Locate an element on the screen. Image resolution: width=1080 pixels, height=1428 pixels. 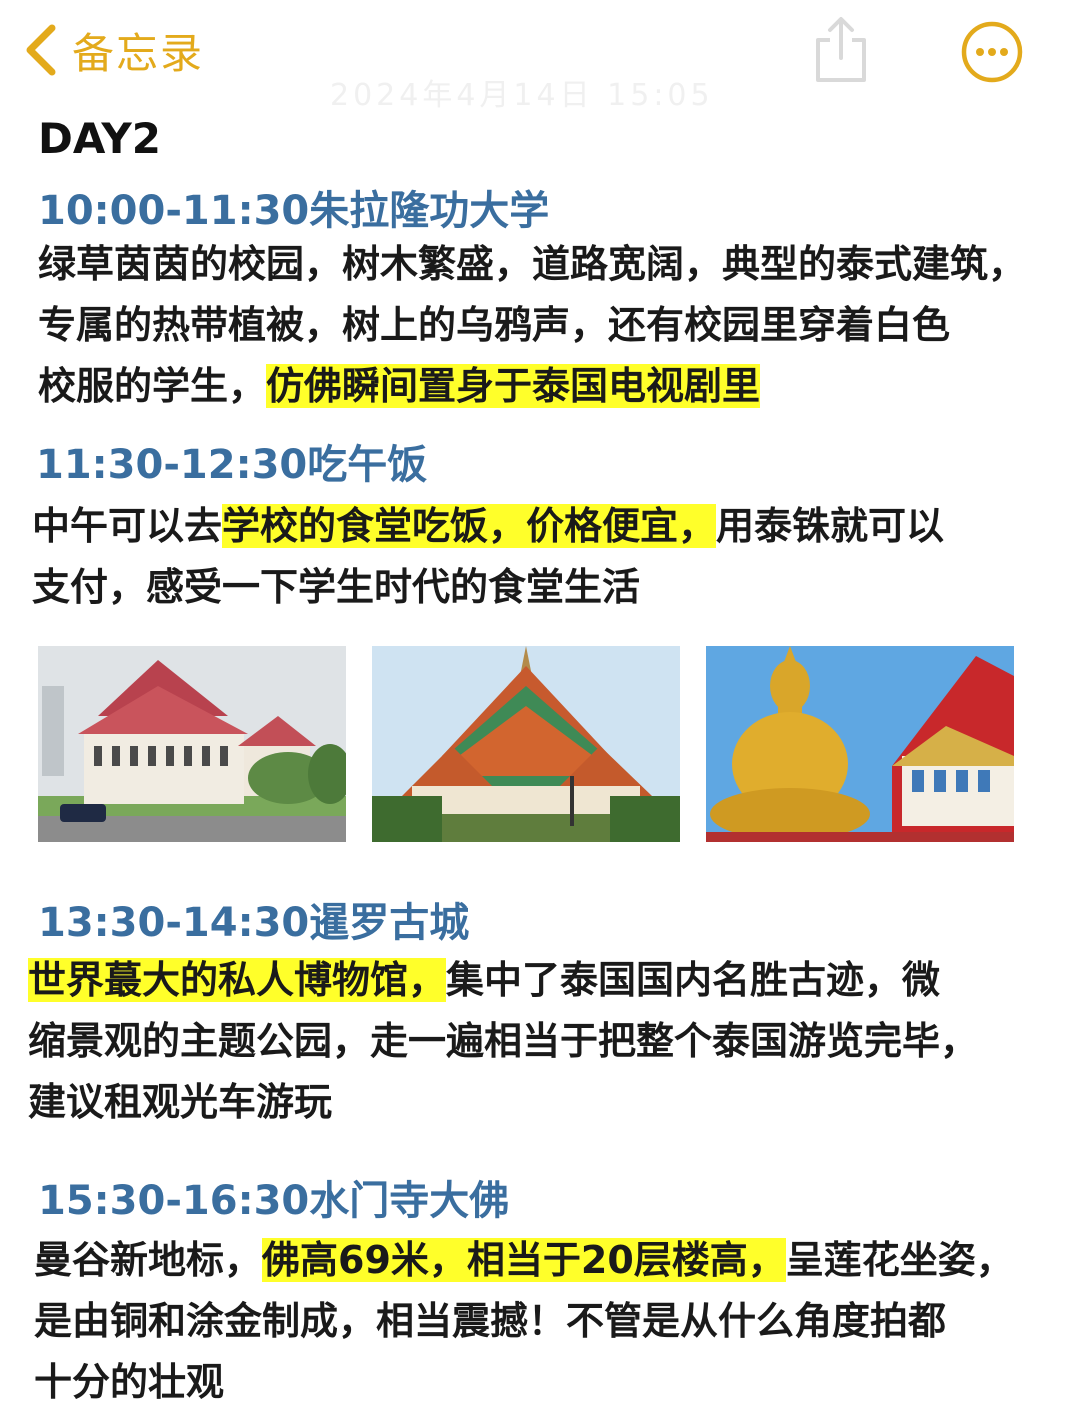
more-button is located at coordinates (992, 52).